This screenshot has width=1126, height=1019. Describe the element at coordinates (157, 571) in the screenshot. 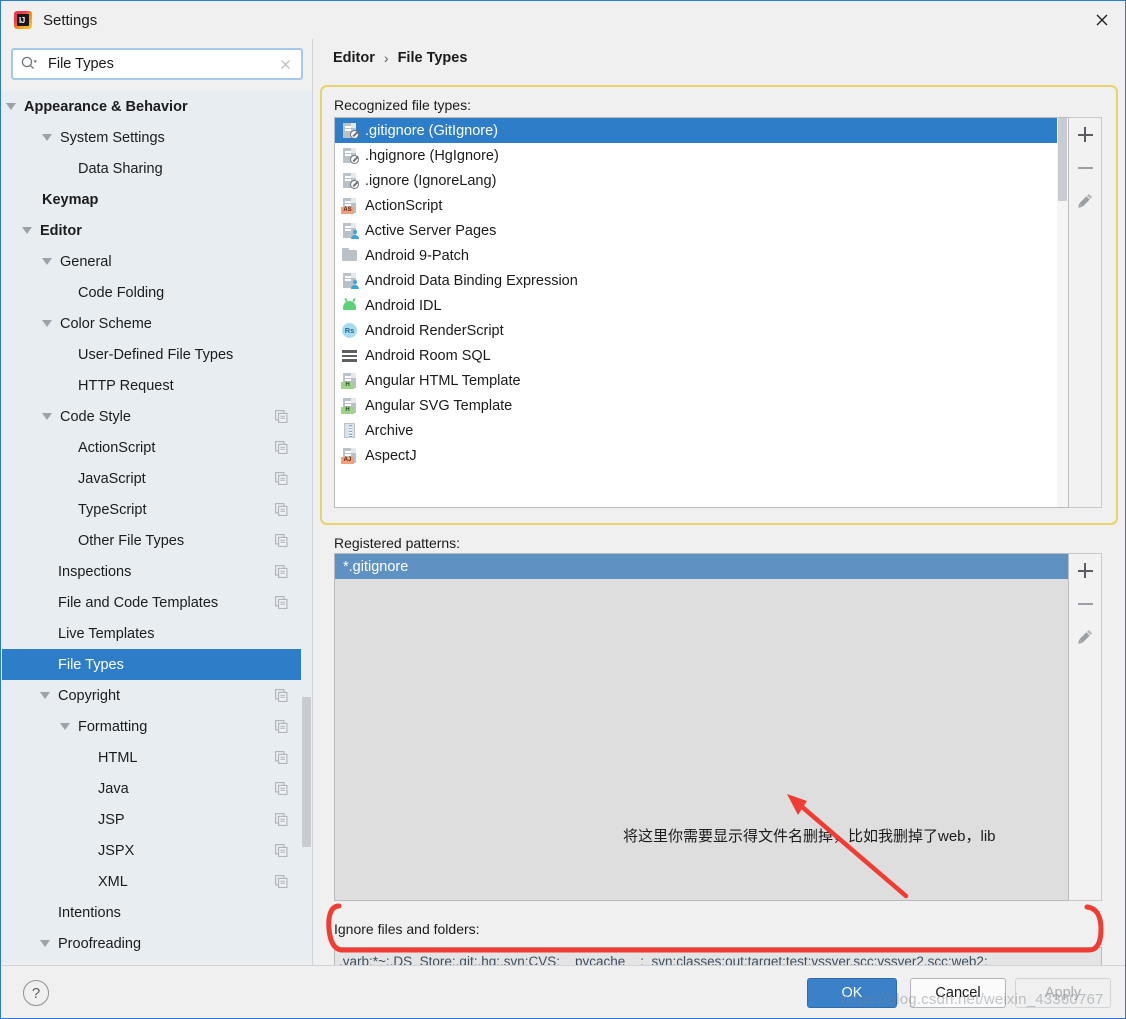

I see `sidebar-item-inspections: Inspections` at that location.